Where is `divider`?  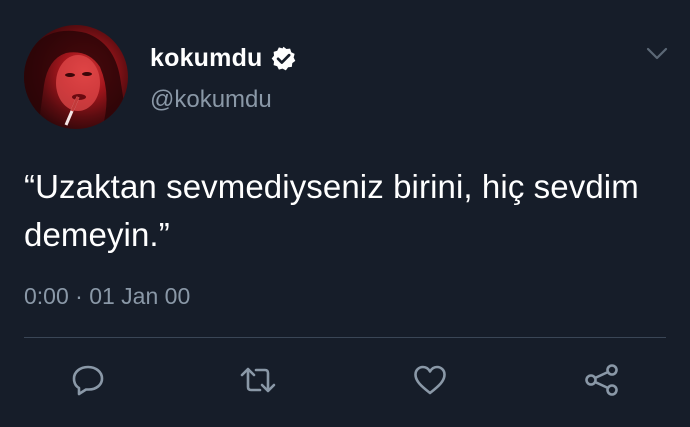 divider is located at coordinates (345, 337).